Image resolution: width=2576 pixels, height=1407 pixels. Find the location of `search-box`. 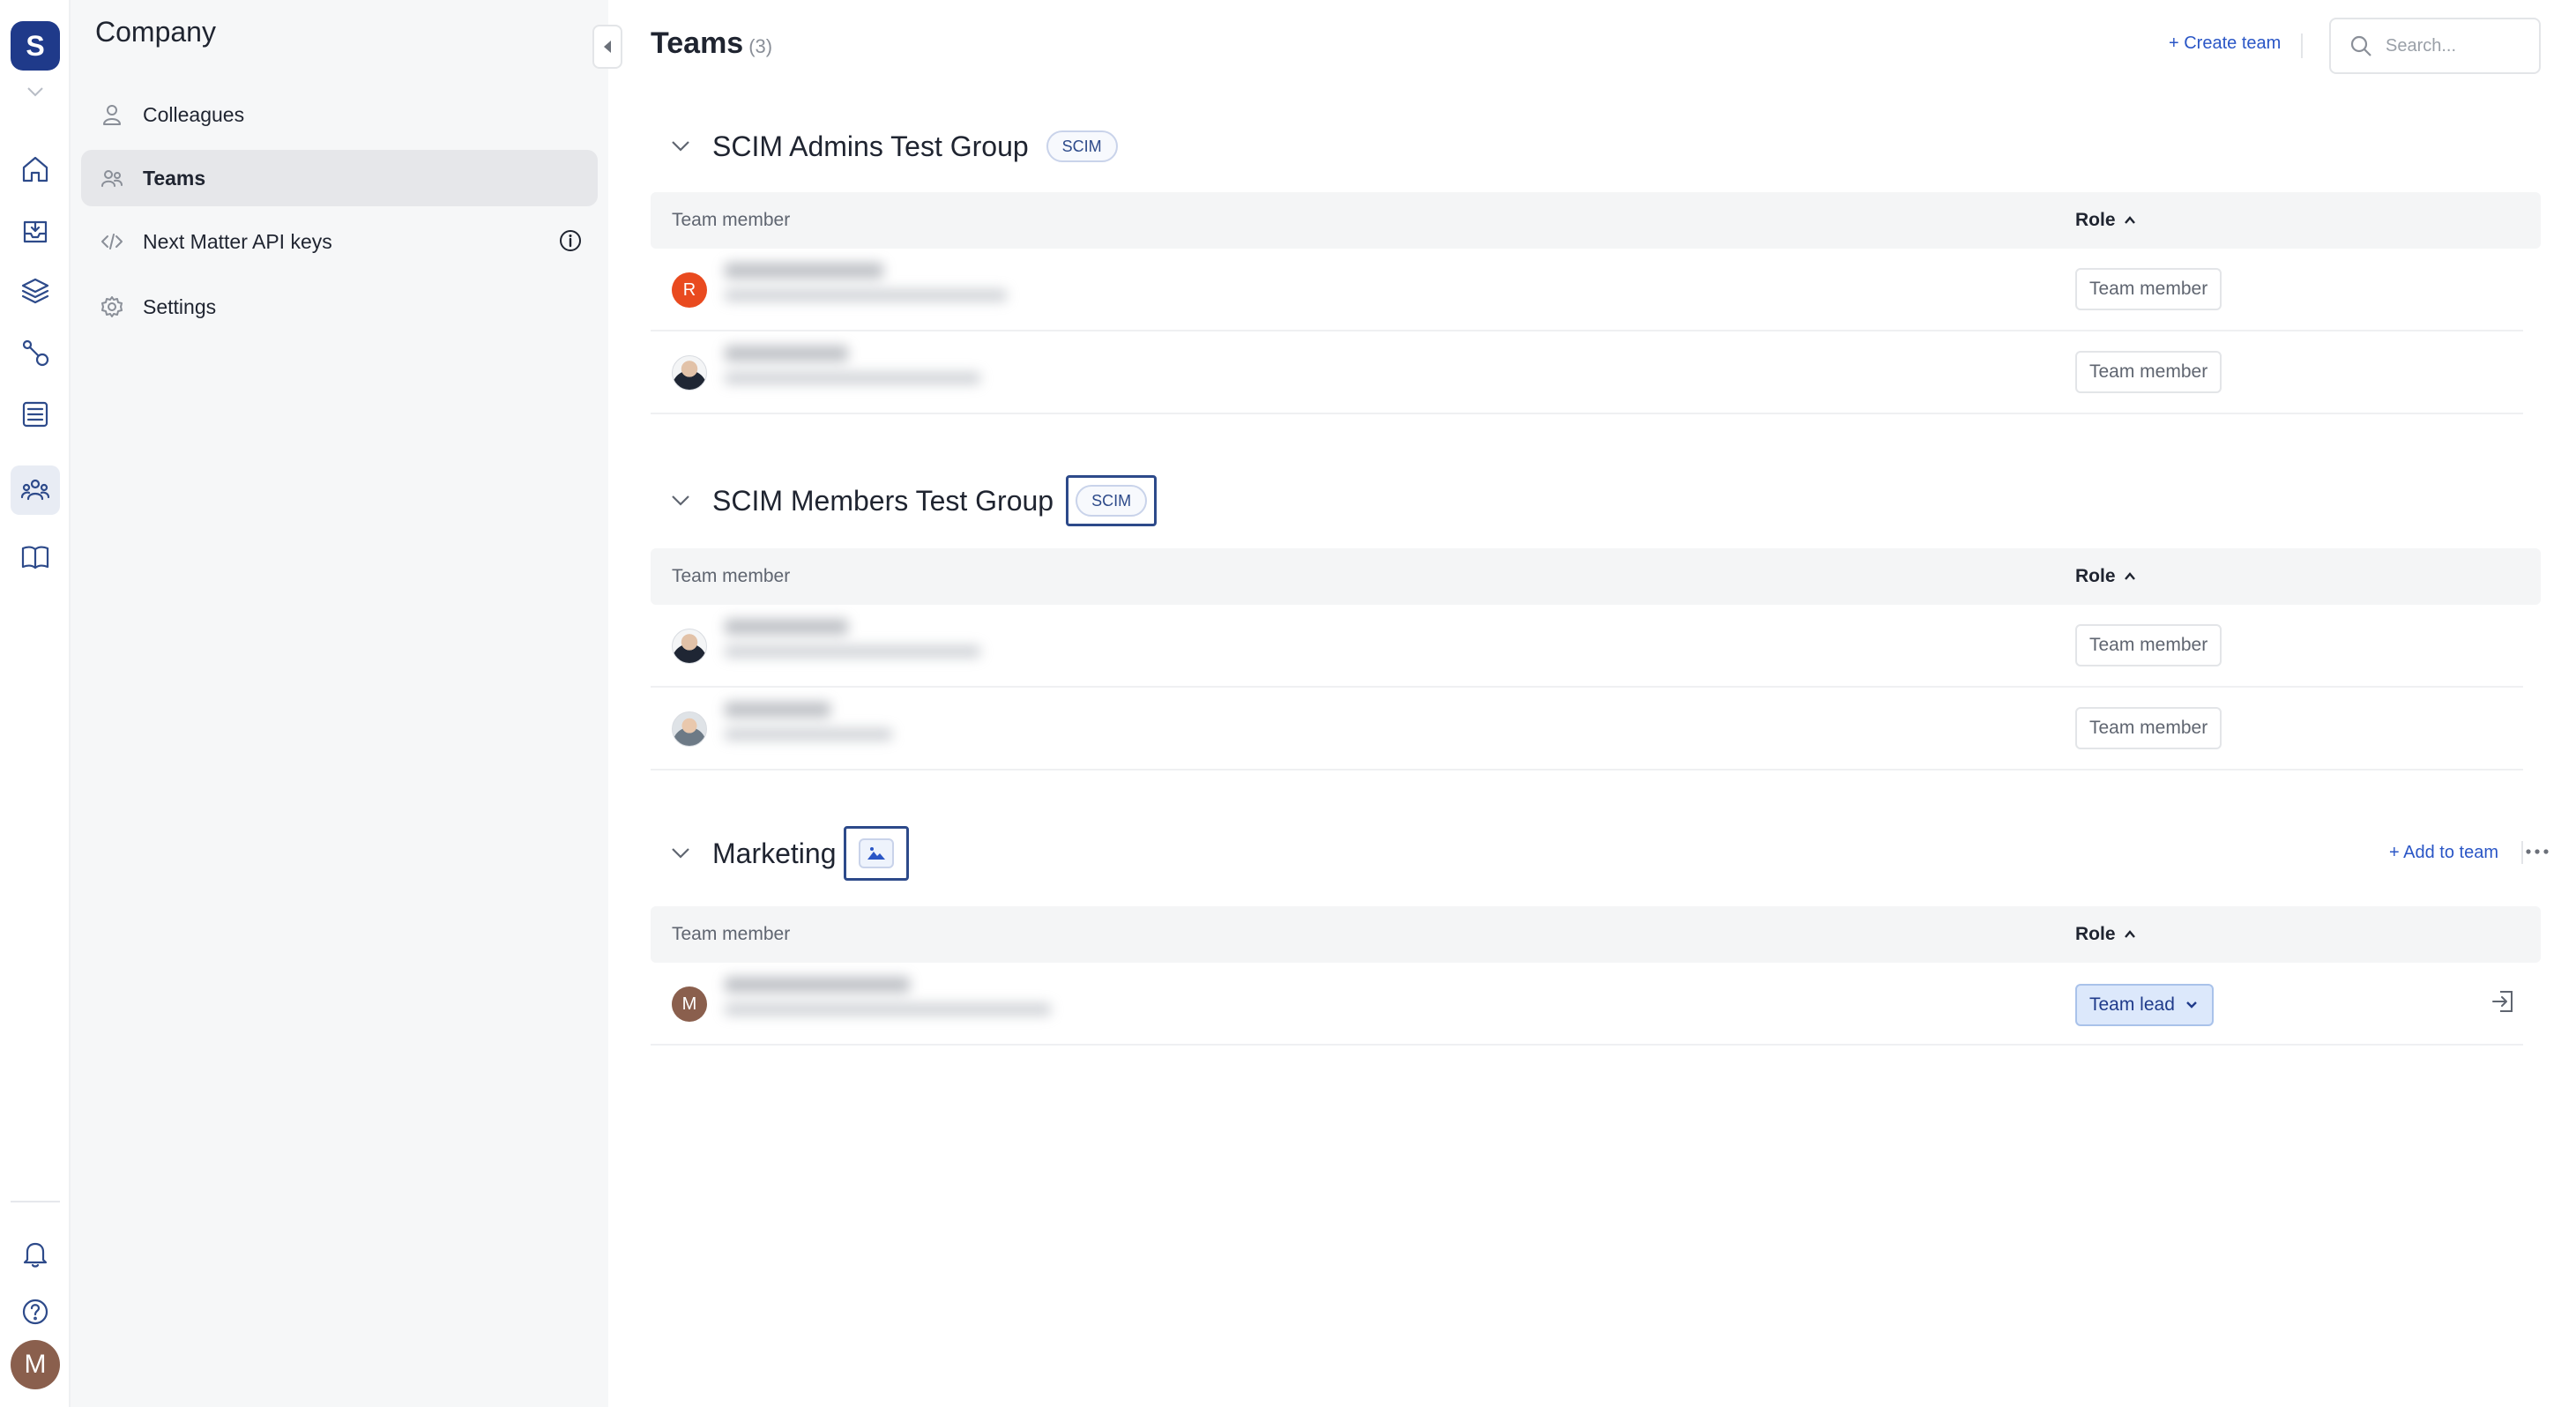

search-box is located at coordinates (2435, 46).